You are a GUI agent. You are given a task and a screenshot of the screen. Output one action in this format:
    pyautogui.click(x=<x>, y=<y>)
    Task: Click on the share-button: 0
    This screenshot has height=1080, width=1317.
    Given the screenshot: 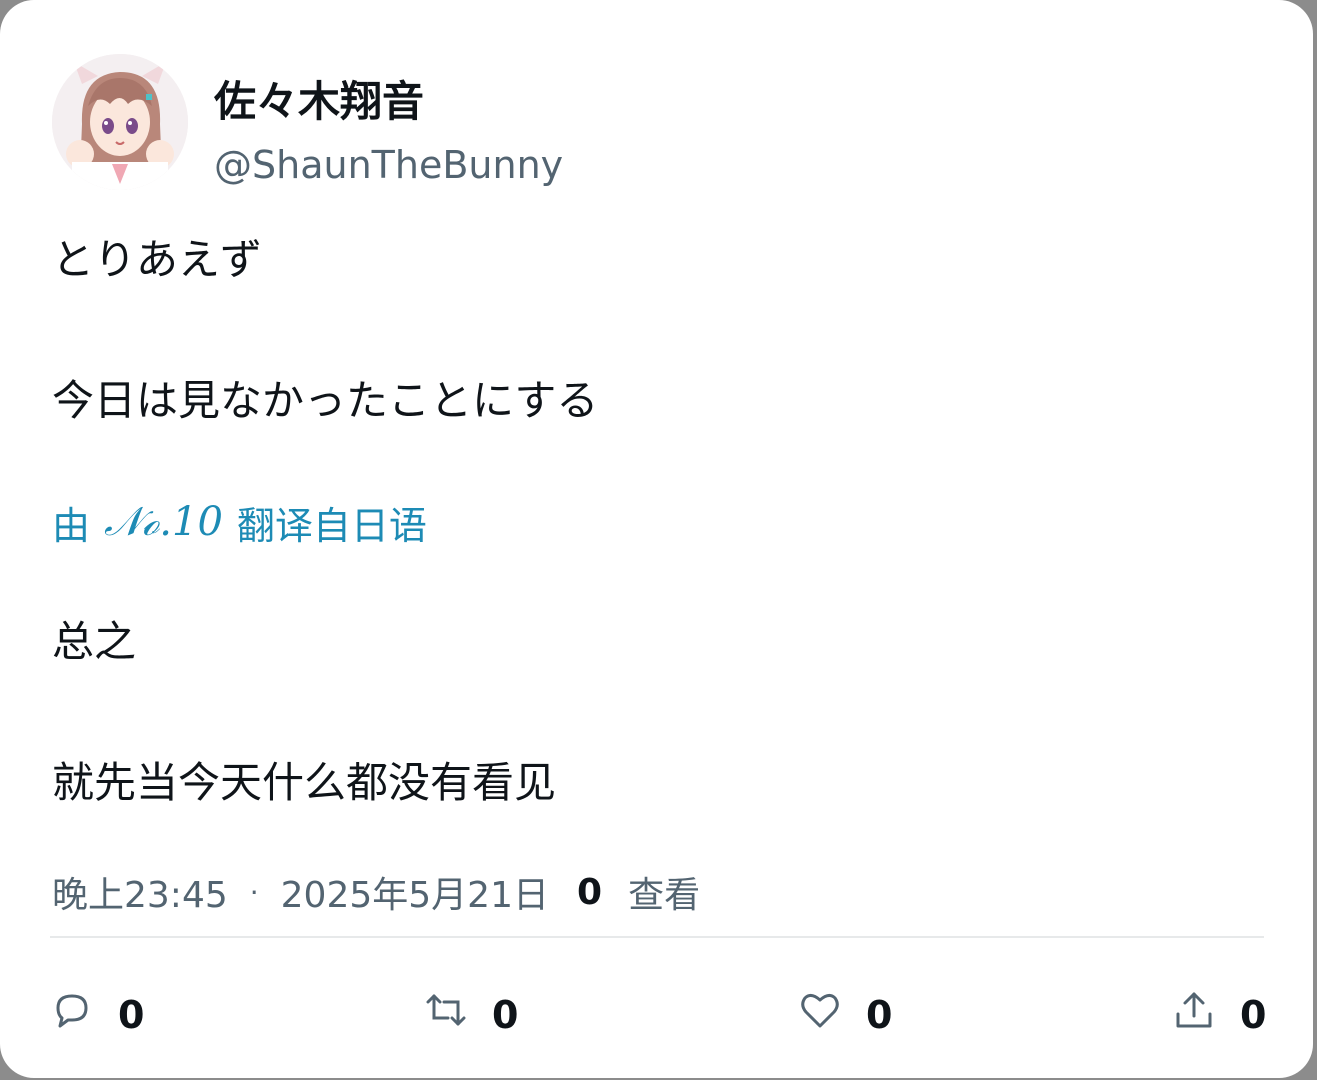 What is the action you would take?
    pyautogui.click(x=1219, y=1010)
    